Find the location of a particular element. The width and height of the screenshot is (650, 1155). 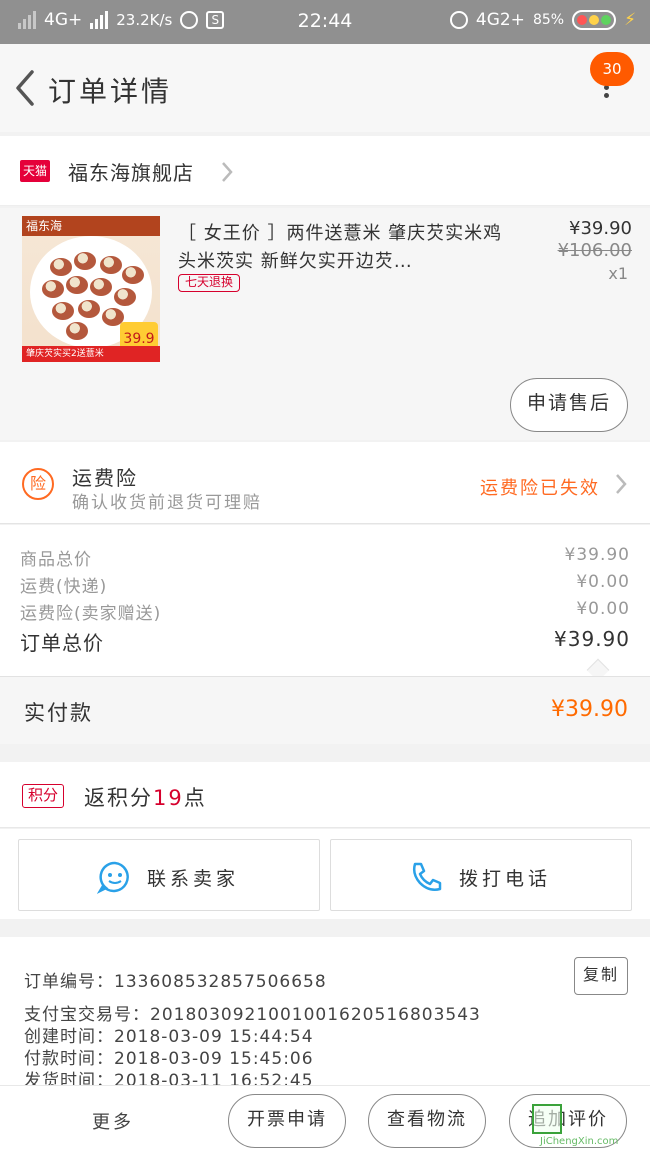

points-count: 19 is located at coordinates (168, 798).